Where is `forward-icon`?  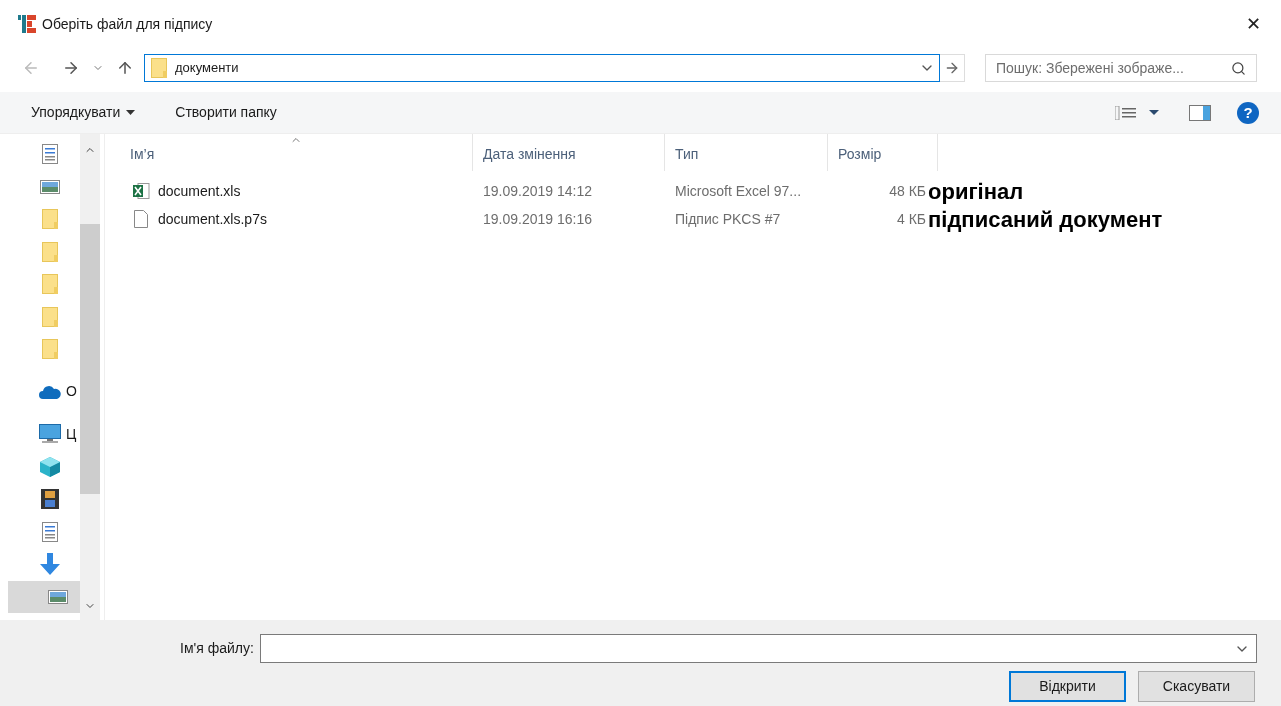
forward-icon is located at coordinates (71, 68).